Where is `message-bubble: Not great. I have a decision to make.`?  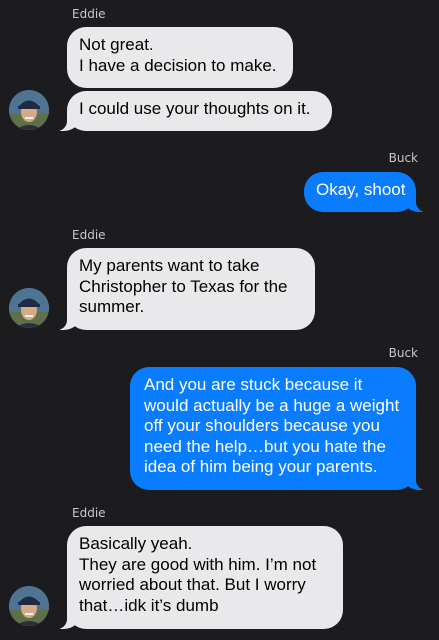 message-bubble: Not great. I have a decision to make. is located at coordinates (180, 57).